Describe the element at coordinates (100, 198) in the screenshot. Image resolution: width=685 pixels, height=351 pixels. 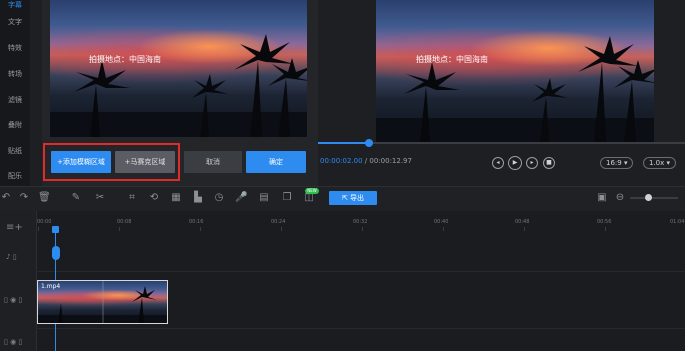
I see `cut-icon: ✂` at that location.